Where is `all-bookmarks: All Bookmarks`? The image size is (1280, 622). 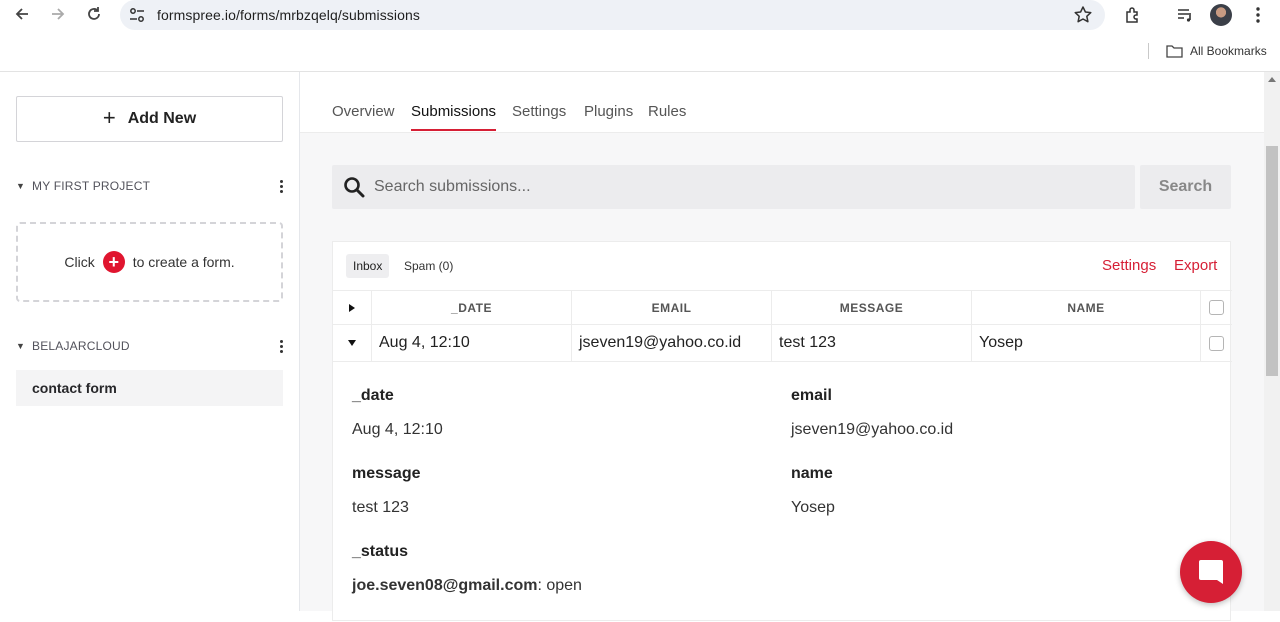
all-bookmarks: All Bookmarks is located at coordinates (1216, 51).